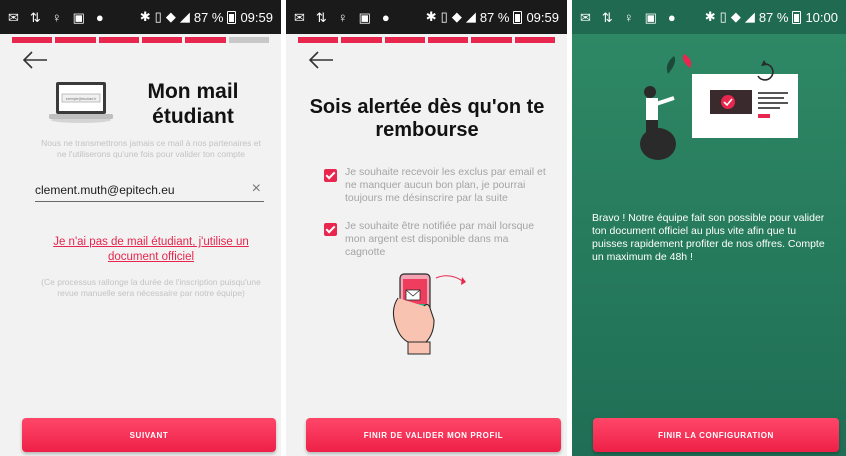 The image size is (846, 456). What do you see at coordinates (81, 102) in the screenshot?
I see `laptop-illustration: exemple@etudiant.fr` at bounding box center [81, 102].